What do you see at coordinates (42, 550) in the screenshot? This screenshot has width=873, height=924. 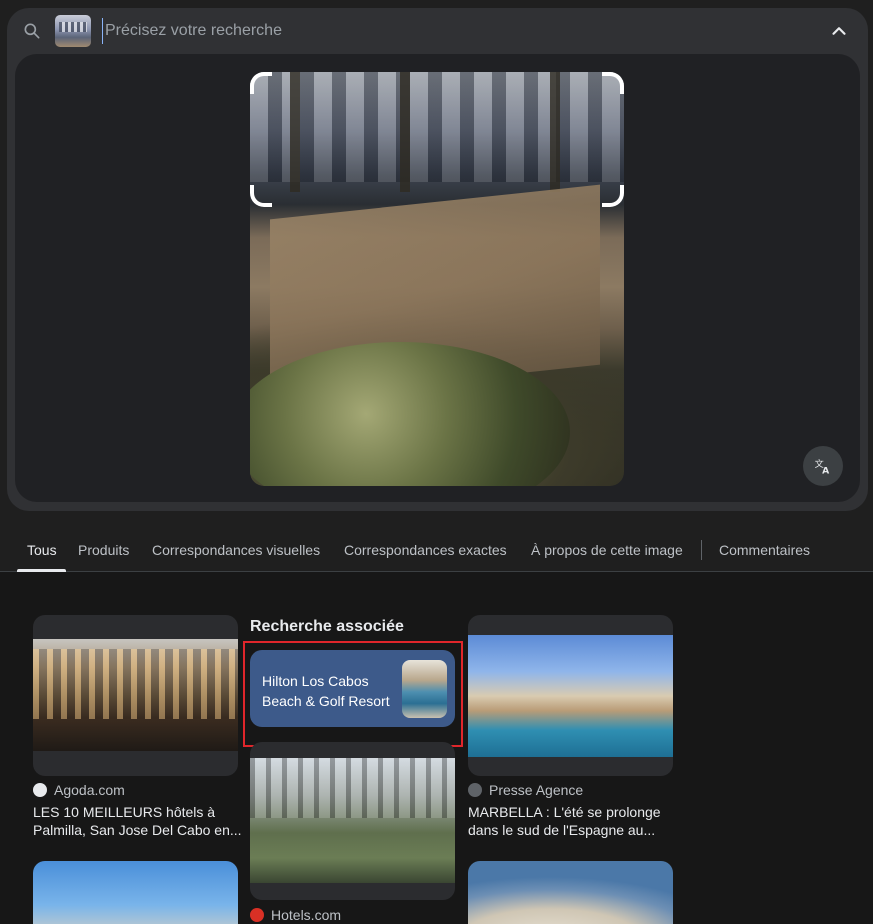 I see `tab-all: Tous` at bounding box center [42, 550].